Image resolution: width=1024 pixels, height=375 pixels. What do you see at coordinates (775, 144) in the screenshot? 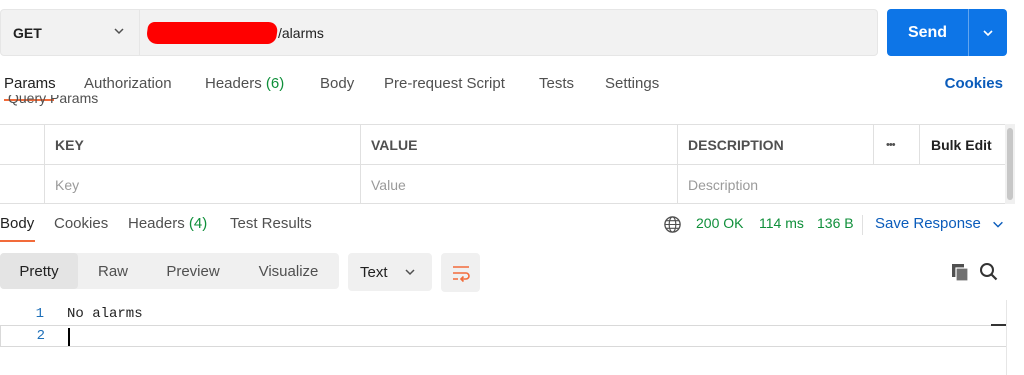
I see `description-column-header: DESCRIPTION` at bounding box center [775, 144].